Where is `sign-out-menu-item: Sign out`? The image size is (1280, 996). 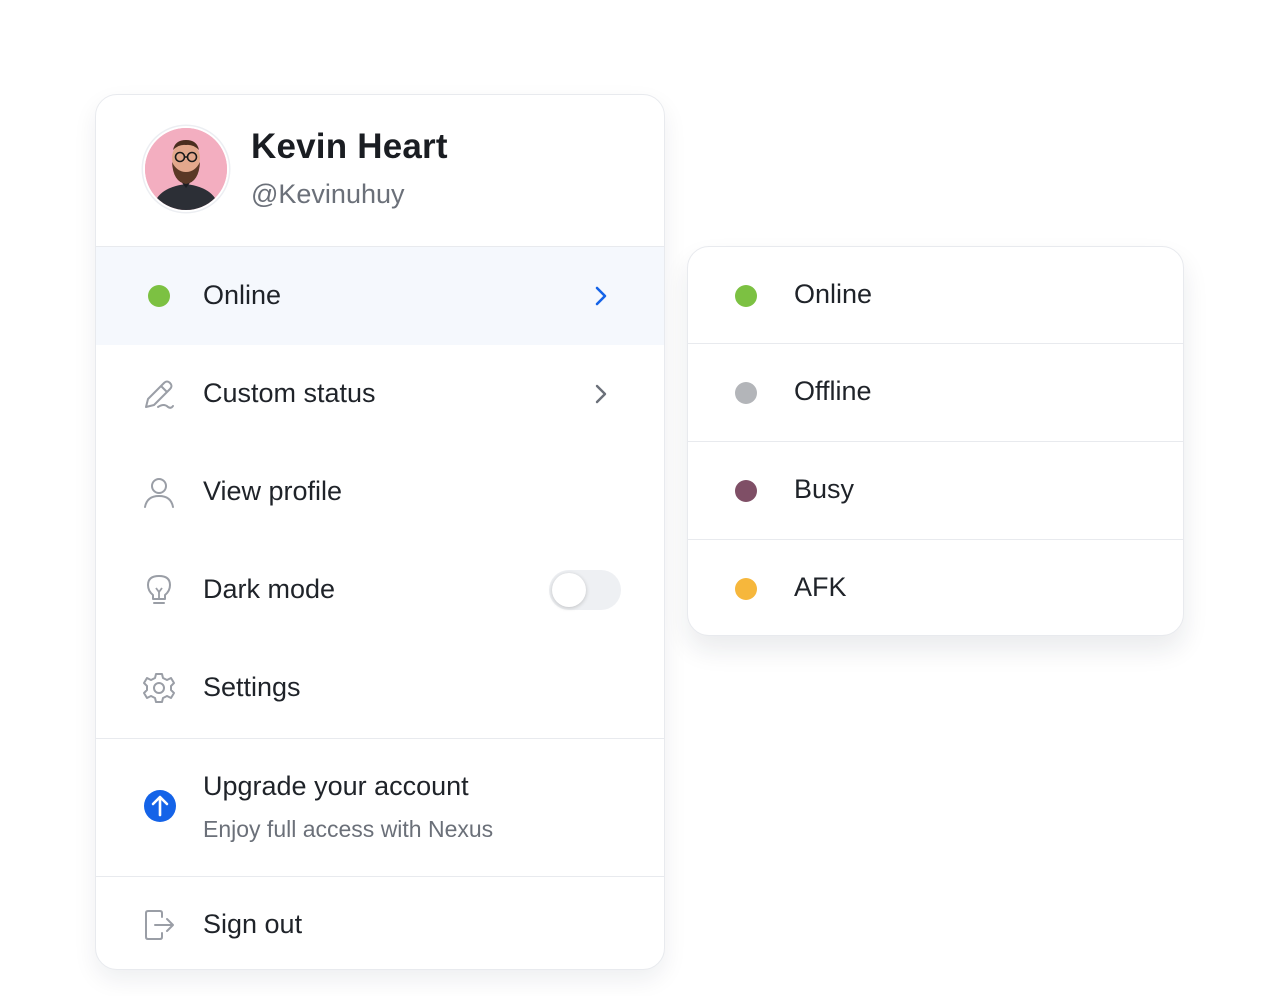 sign-out-menu-item: Sign out is located at coordinates (380, 922).